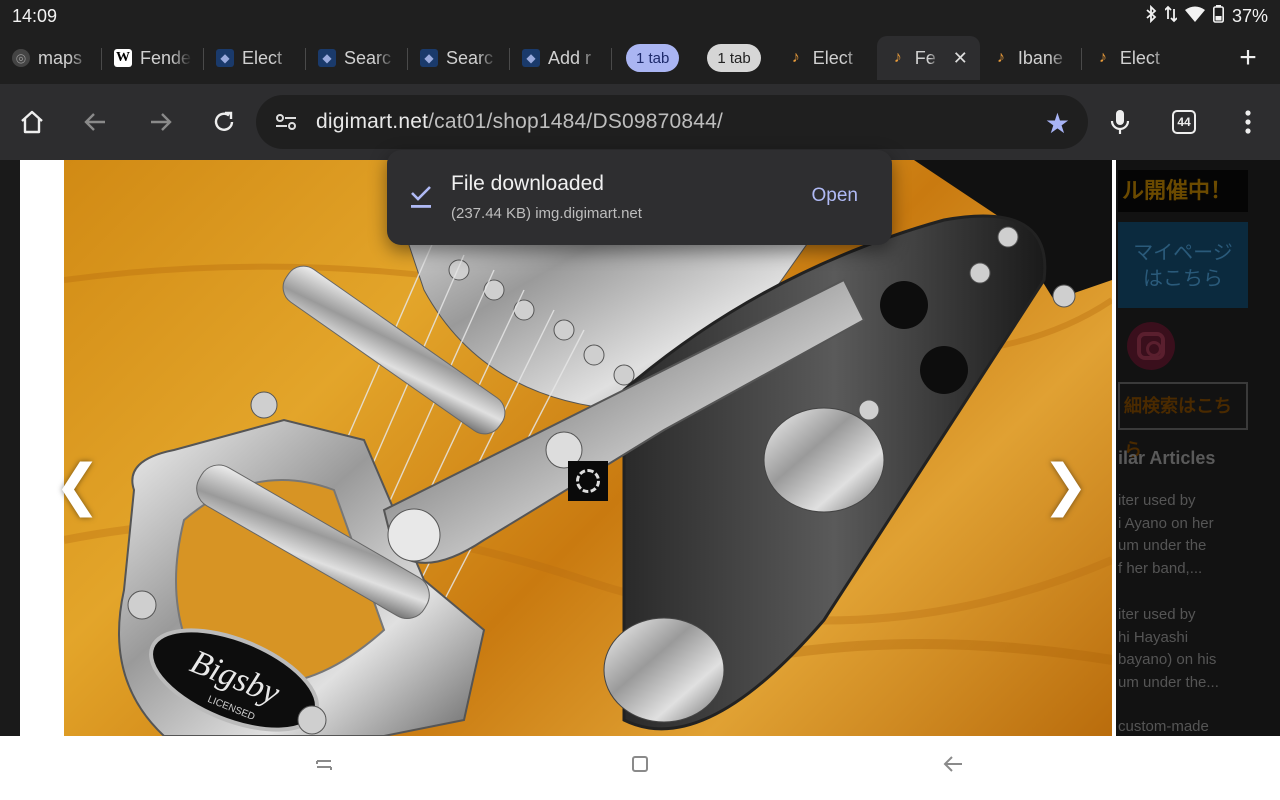  Describe the element at coordinates (1177, 190) in the screenshot. I see `sale-banner-text: ル開催中！` at that location.